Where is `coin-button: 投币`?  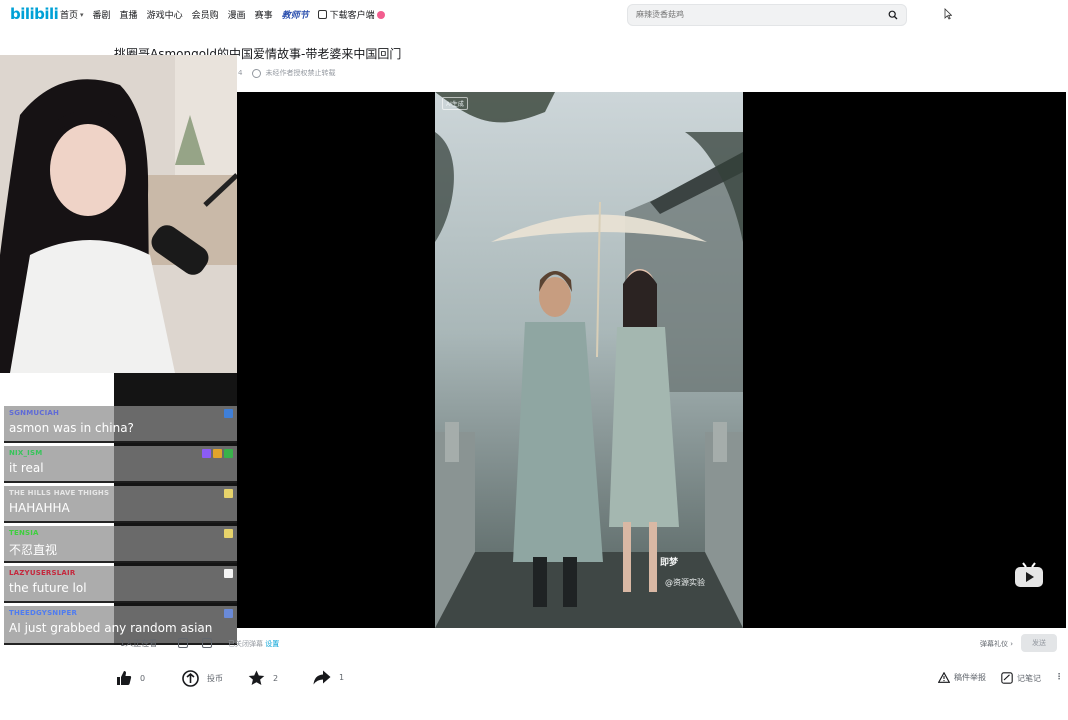 coin-button: 投币 is located at coordinates (202, 678).